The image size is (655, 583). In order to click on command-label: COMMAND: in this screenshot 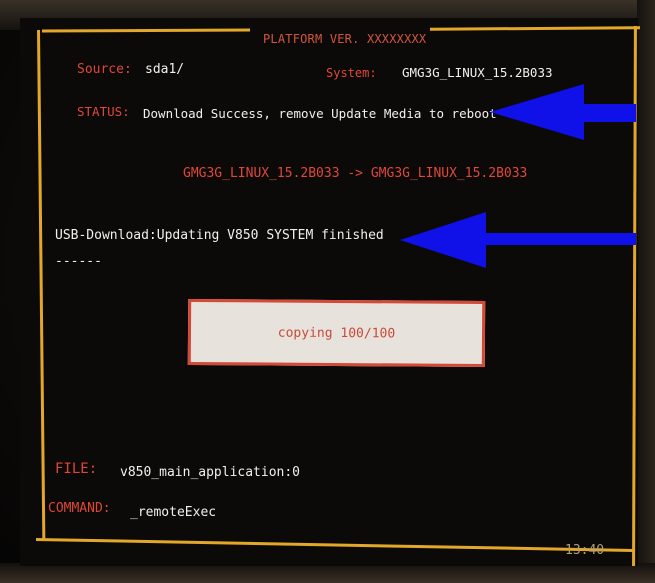, I will do `click(79, 508)`.